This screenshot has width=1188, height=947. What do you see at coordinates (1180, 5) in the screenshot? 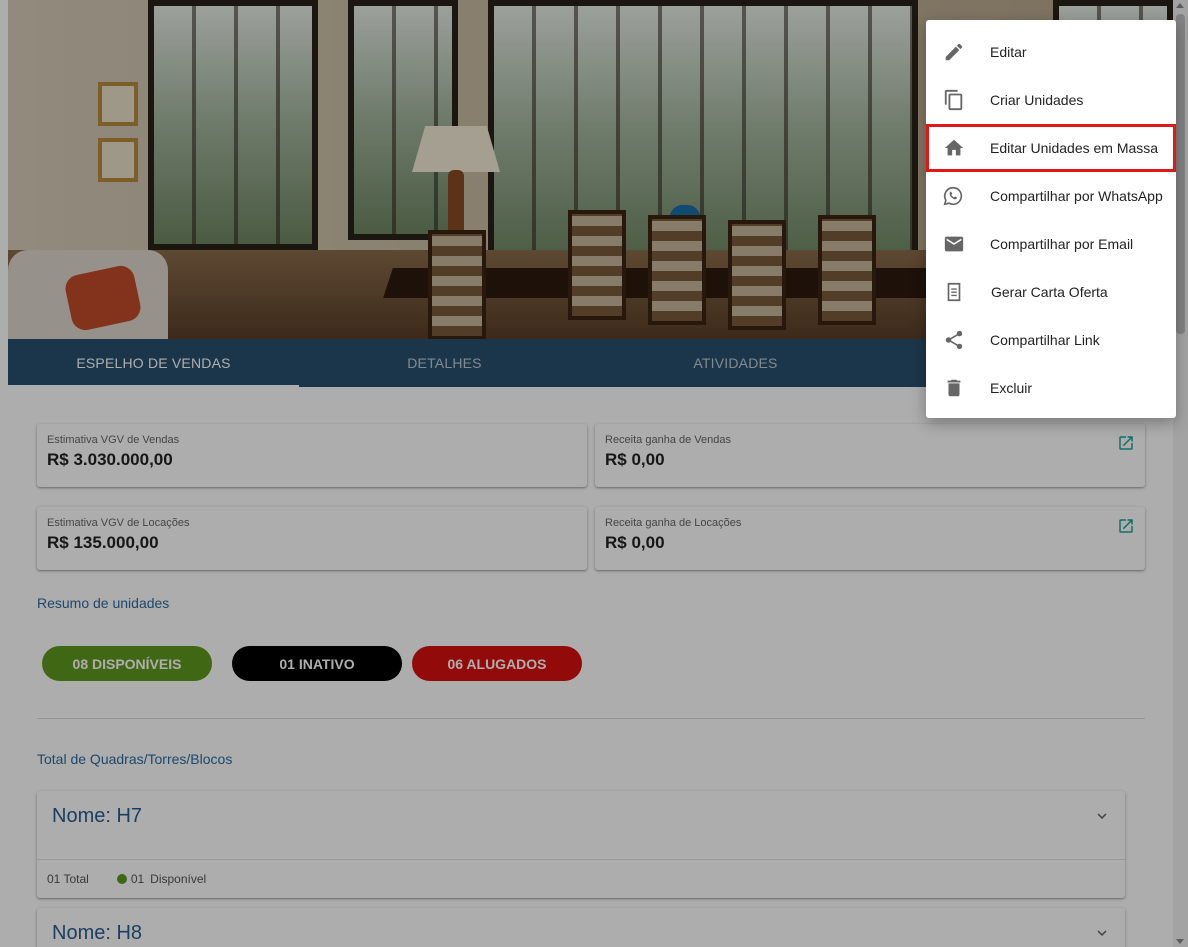
I see `scroll-up-arrow` at bounding box center [1180, 5].